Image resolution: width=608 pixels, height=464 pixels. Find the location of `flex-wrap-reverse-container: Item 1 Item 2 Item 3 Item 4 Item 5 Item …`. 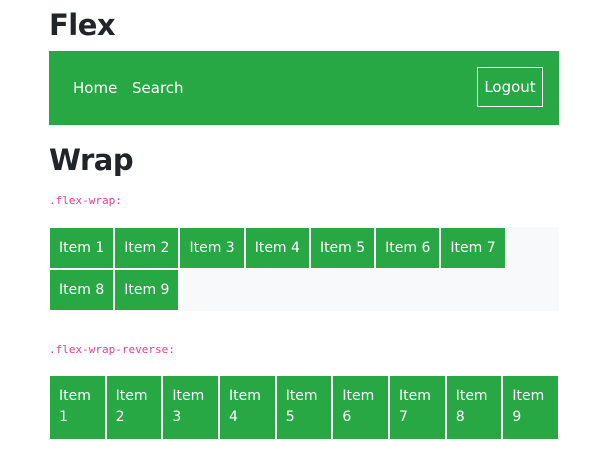

flex-wrap-reverse-container: Item 1 Item 2 Item 3 Item 4 Item 5 Item … is located at coordinates (304, 407).